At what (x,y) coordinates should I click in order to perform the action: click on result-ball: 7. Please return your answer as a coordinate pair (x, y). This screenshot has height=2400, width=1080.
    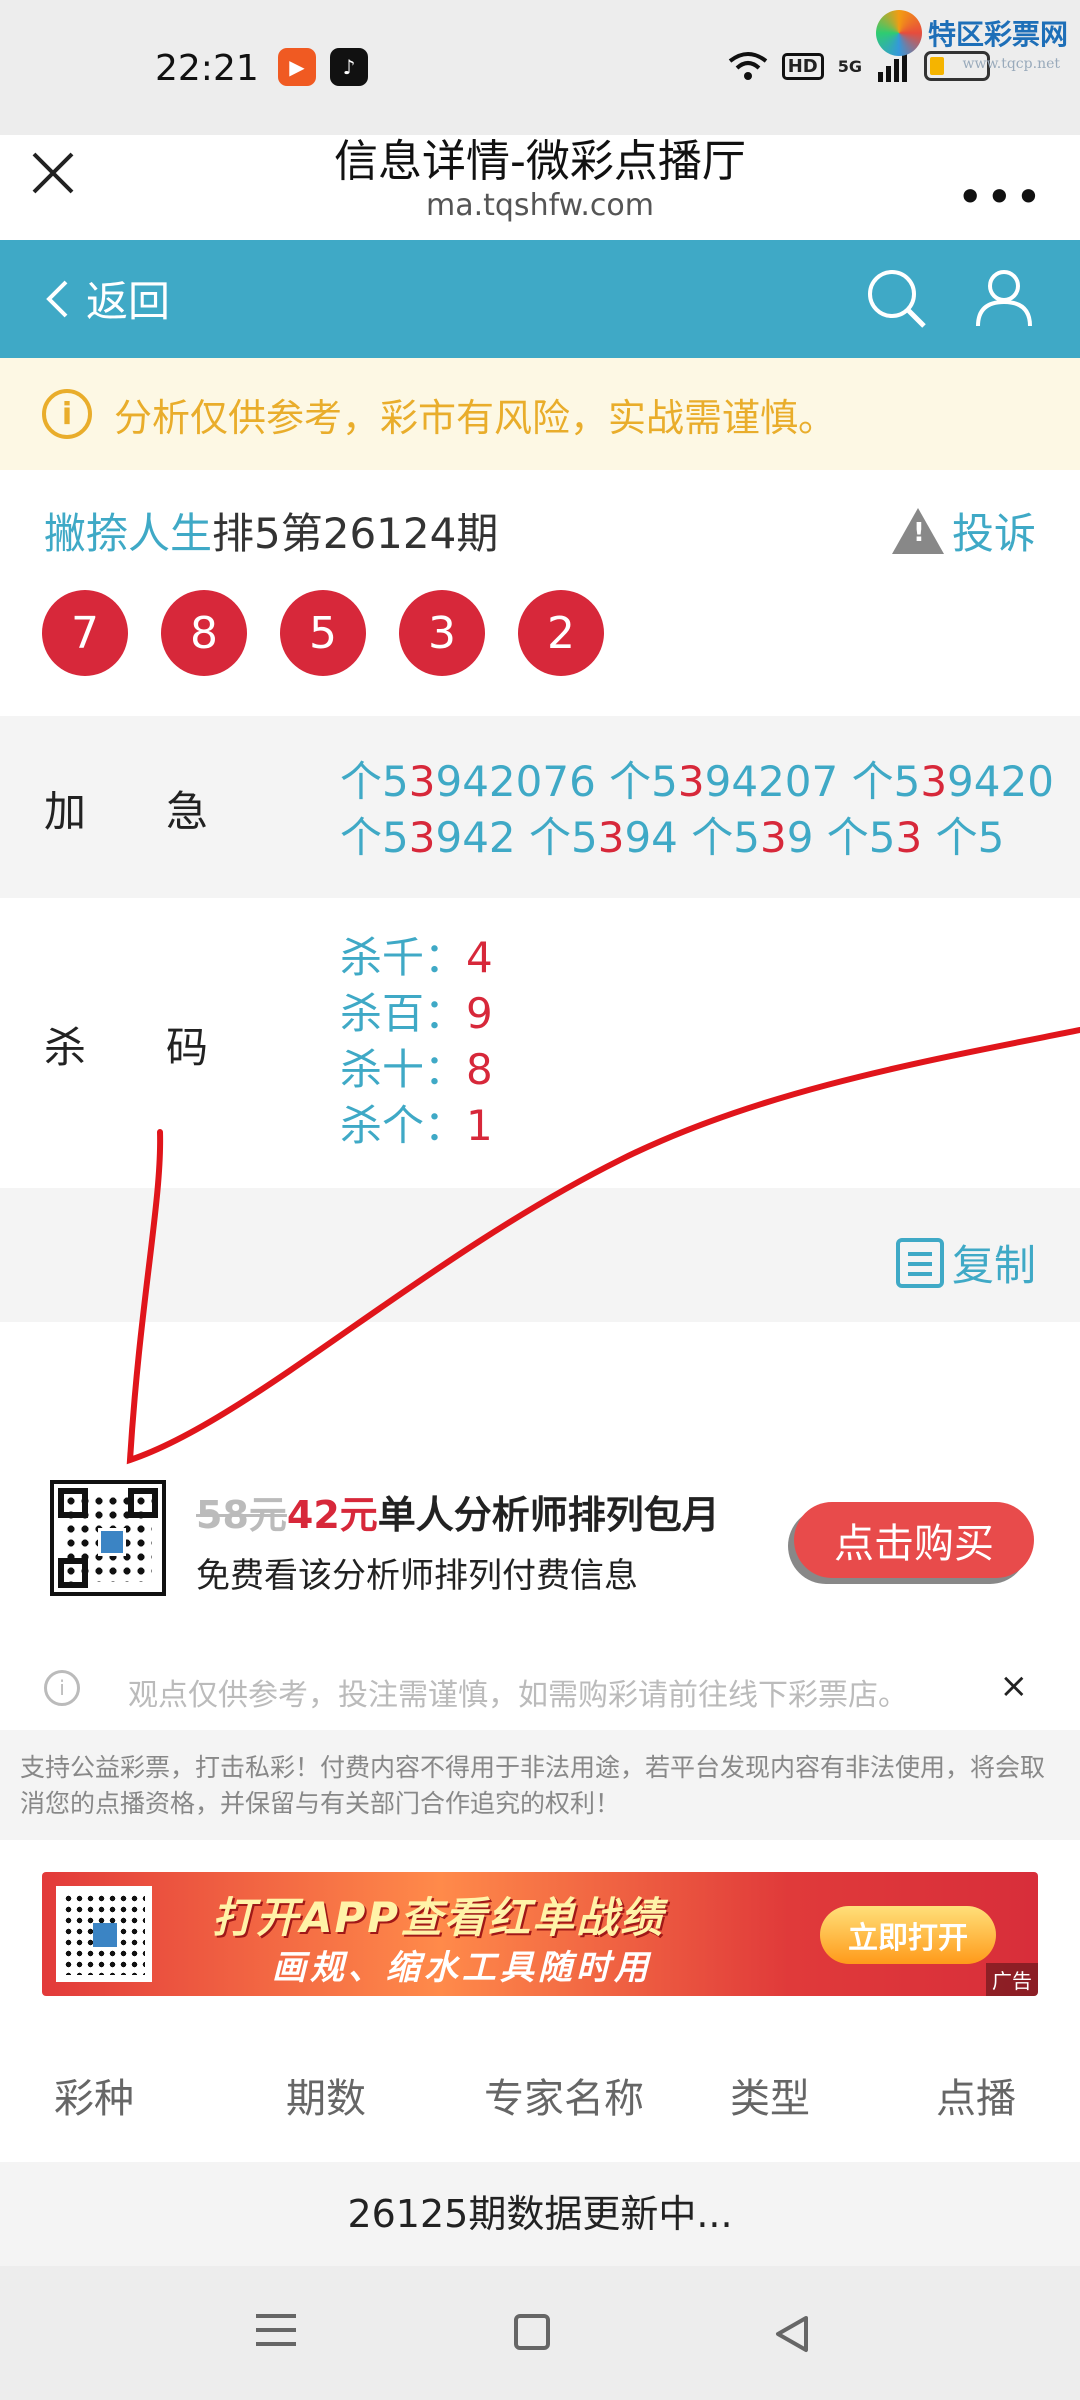
    Looking at the image, I should click on (85, 633).